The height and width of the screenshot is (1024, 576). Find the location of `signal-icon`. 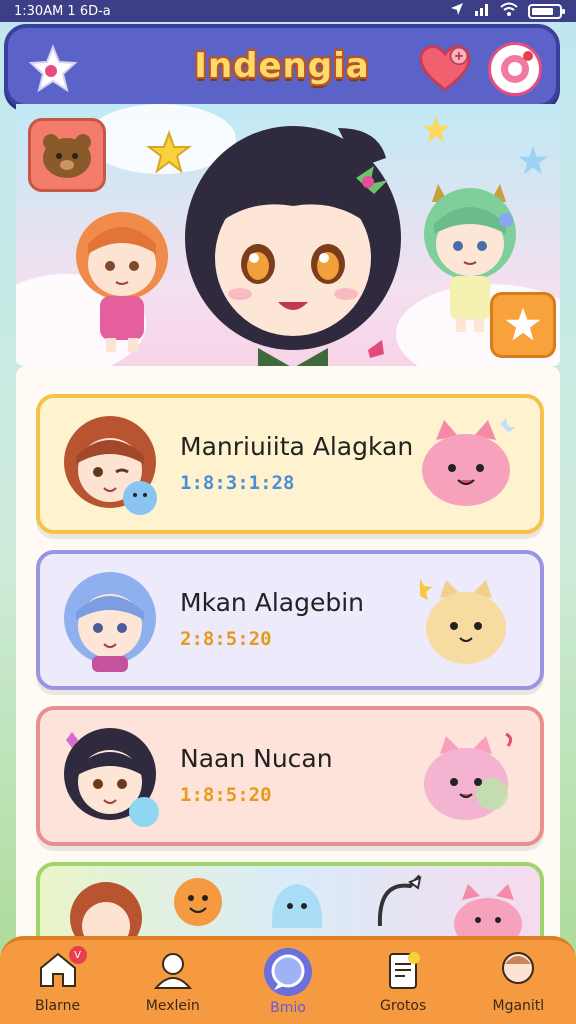

signal-icon is located at coordinates (482, 11).